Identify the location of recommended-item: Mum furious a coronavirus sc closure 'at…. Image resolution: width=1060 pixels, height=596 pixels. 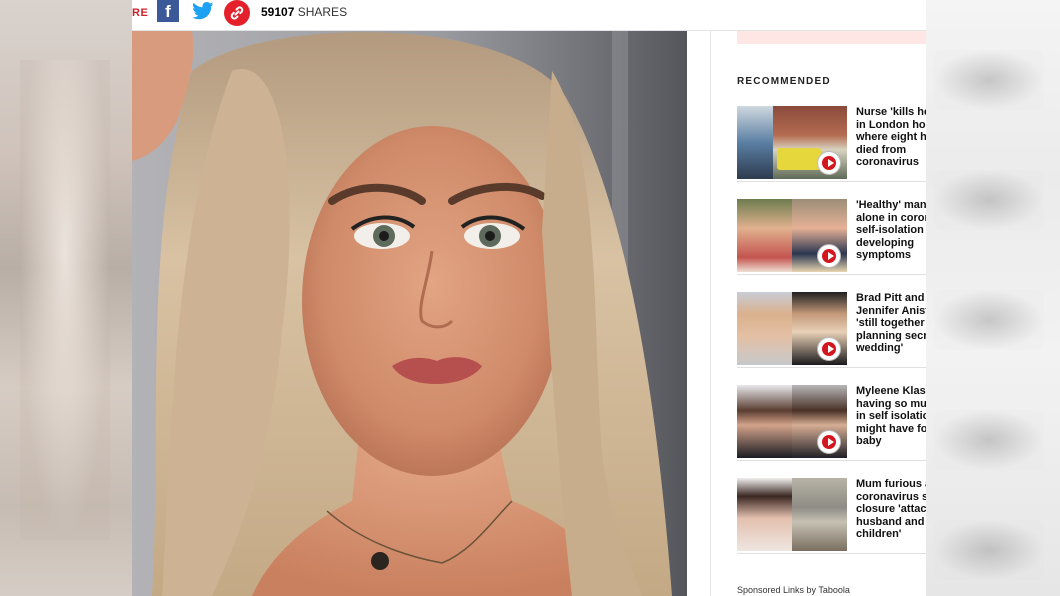
(831, 515).